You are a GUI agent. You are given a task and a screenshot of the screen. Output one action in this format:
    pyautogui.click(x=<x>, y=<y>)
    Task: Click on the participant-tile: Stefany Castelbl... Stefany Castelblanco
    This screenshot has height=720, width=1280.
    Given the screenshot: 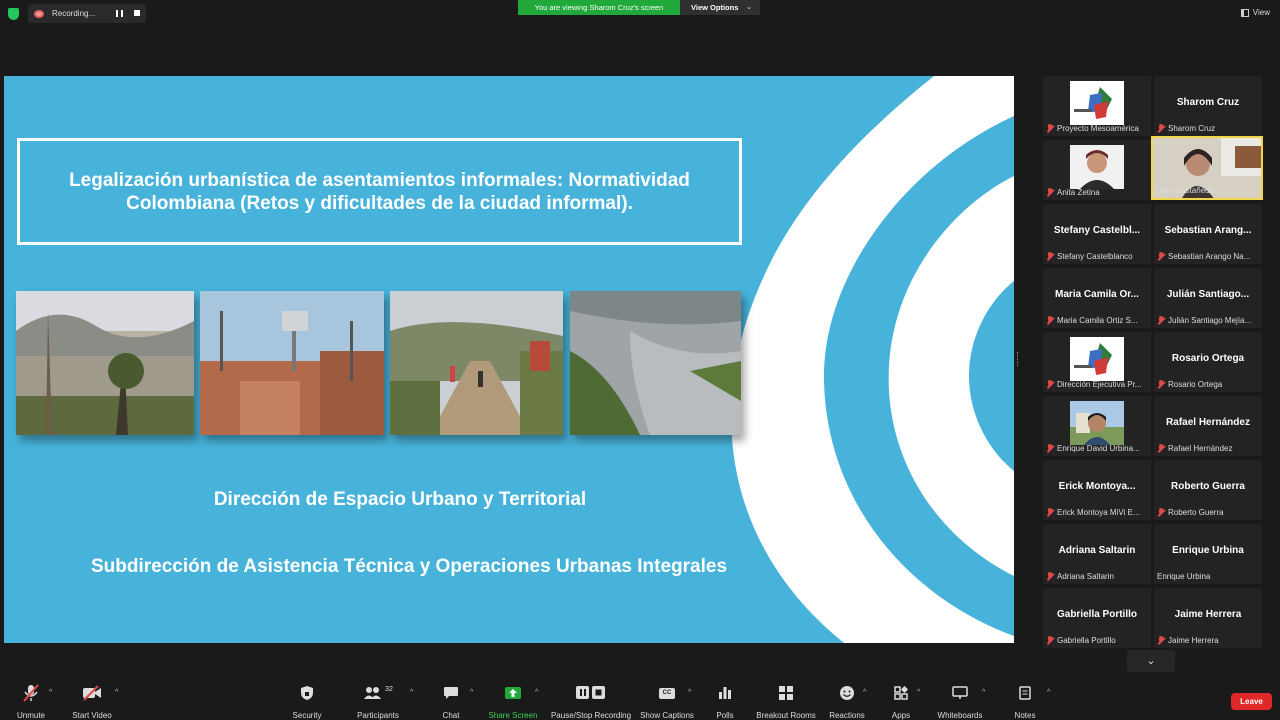 What is the action you would take?
    pyautogui.click(x=1097, y=234)
    